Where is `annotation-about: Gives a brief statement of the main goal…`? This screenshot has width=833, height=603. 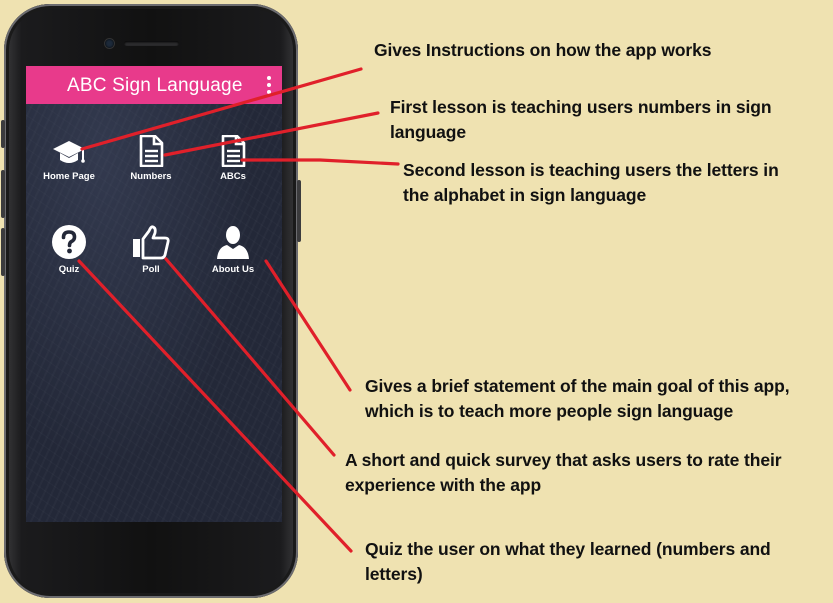
annotation-about: Gives a brief statement of the main goal… is located at coordinates (577, 399).